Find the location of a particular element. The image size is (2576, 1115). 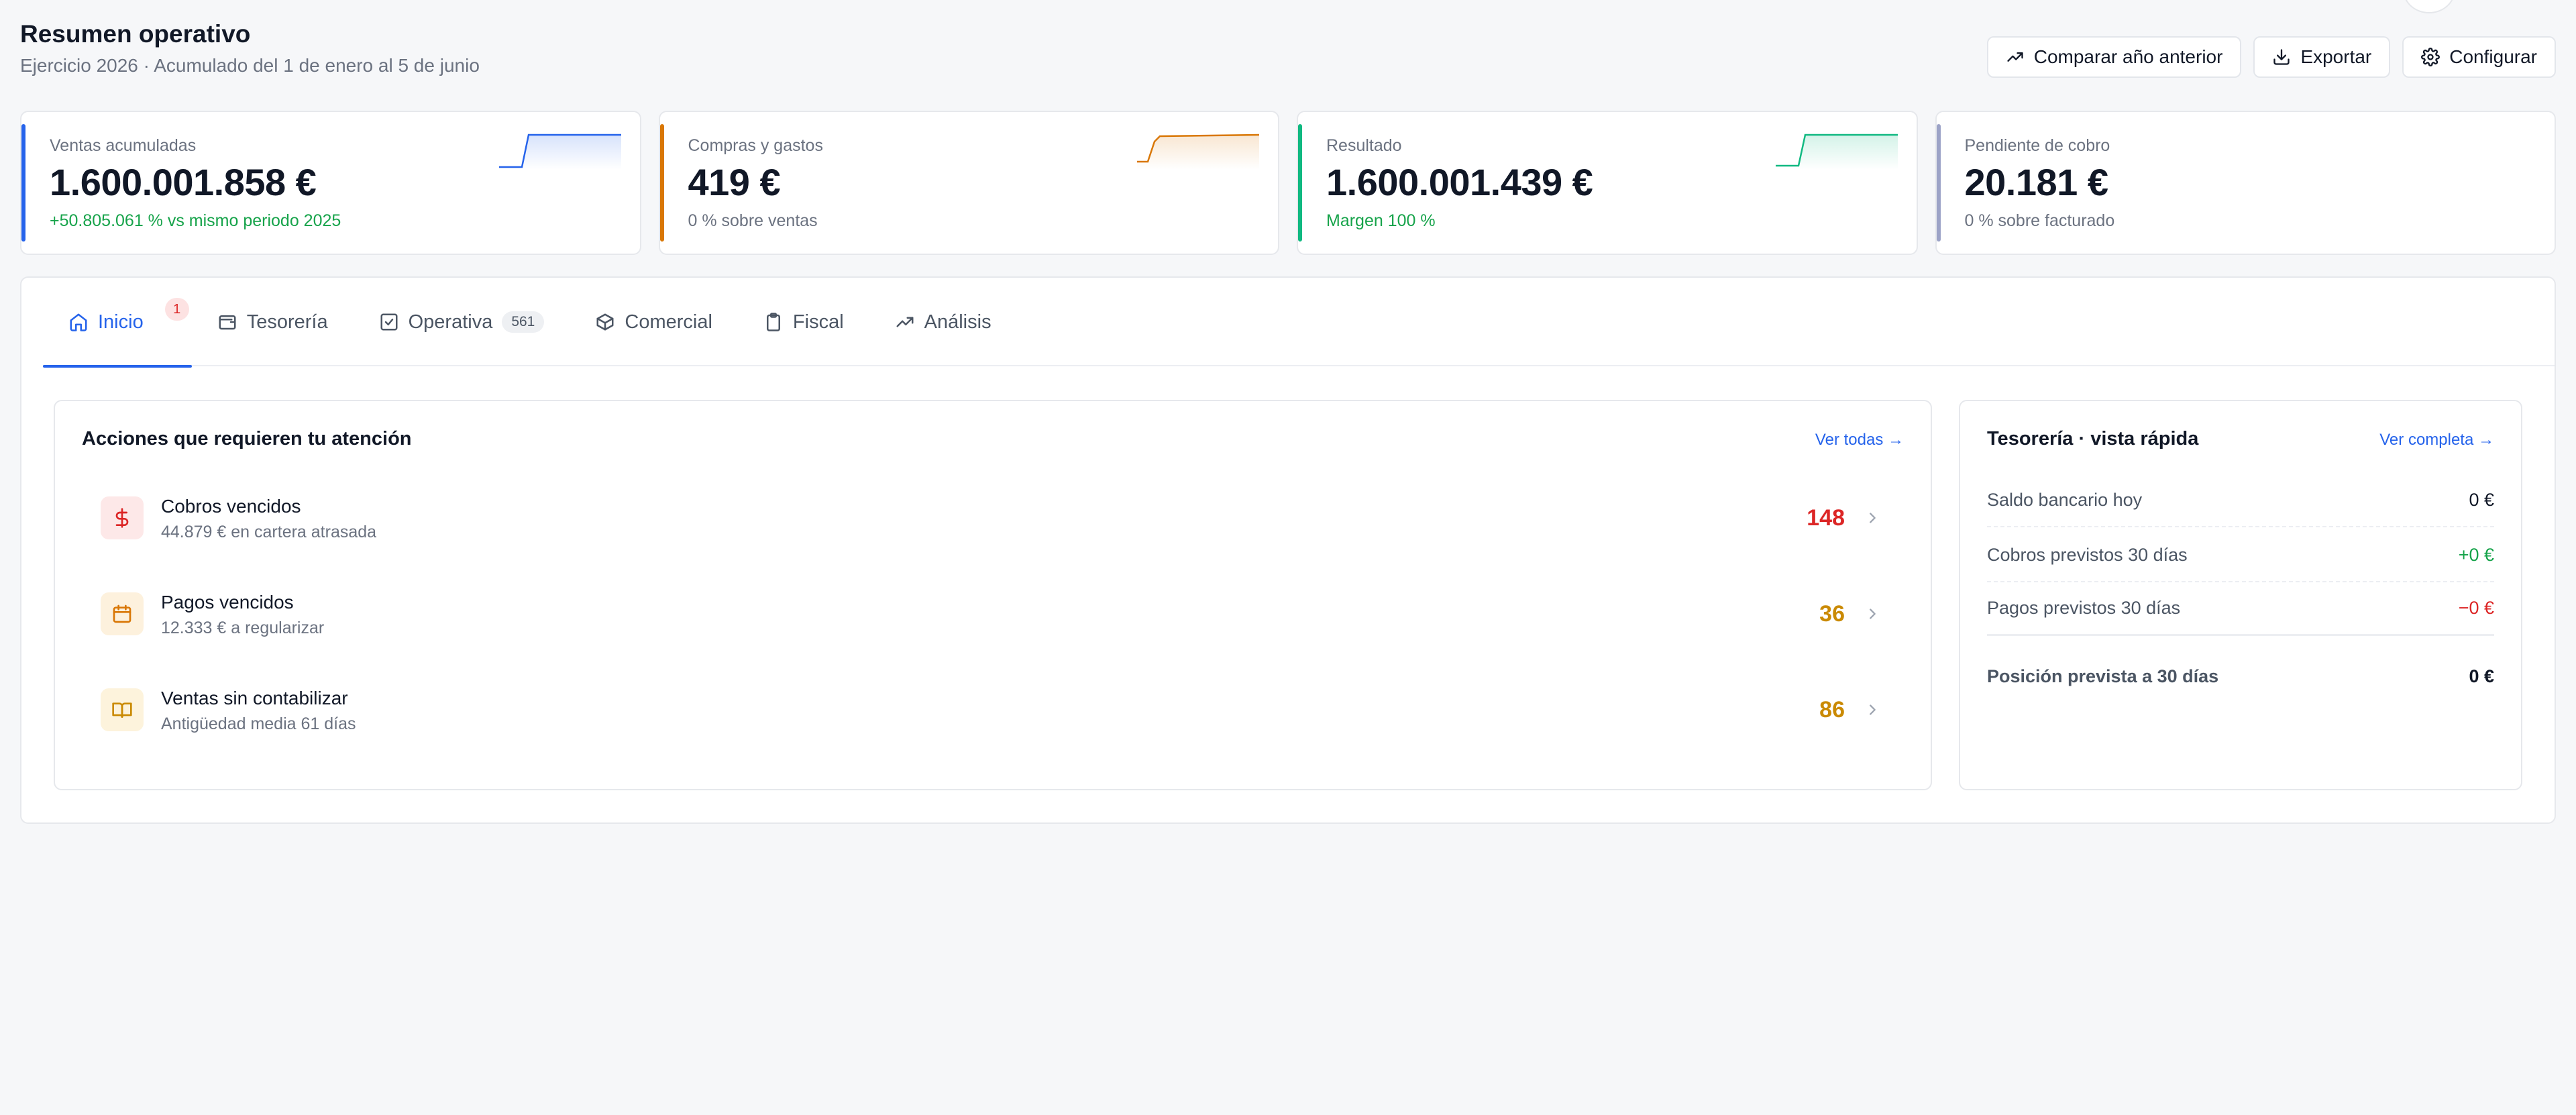

book-icon is located at coordinates (122, 710).